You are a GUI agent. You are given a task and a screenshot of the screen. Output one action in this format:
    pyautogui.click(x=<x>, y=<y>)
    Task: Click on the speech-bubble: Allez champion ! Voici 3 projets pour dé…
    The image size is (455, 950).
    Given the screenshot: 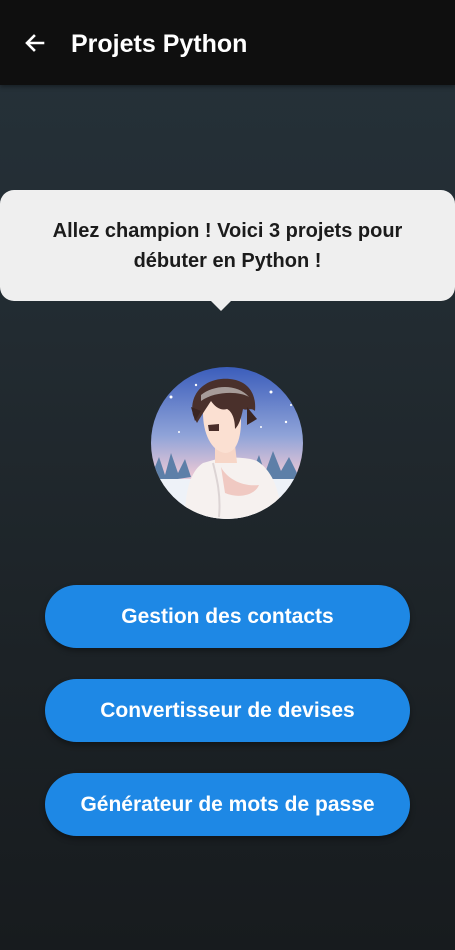 What is the action you would take?
    pyautogui.click(x=227, y=245)
    